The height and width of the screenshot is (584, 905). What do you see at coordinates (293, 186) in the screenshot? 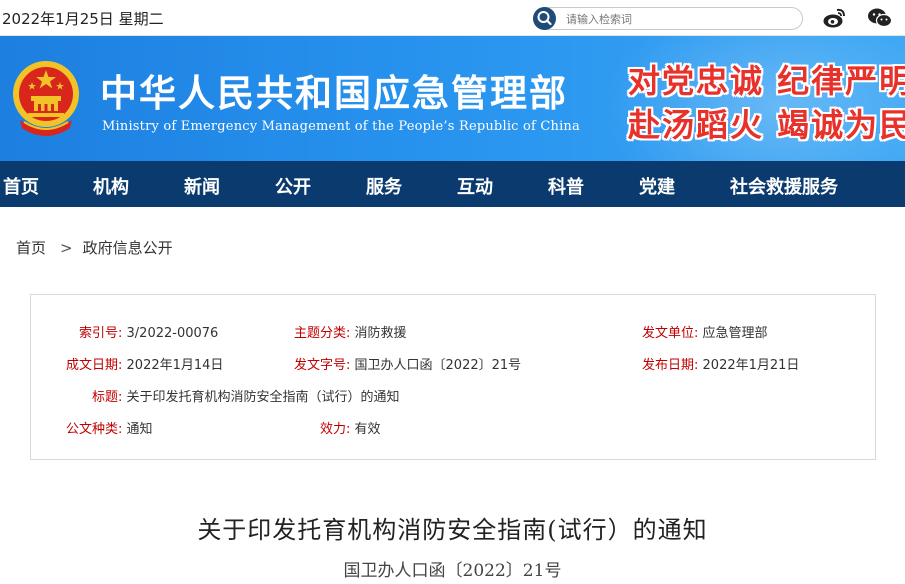
I see `nav-item-disclosure: 公开` at bounding box center [293, 186].